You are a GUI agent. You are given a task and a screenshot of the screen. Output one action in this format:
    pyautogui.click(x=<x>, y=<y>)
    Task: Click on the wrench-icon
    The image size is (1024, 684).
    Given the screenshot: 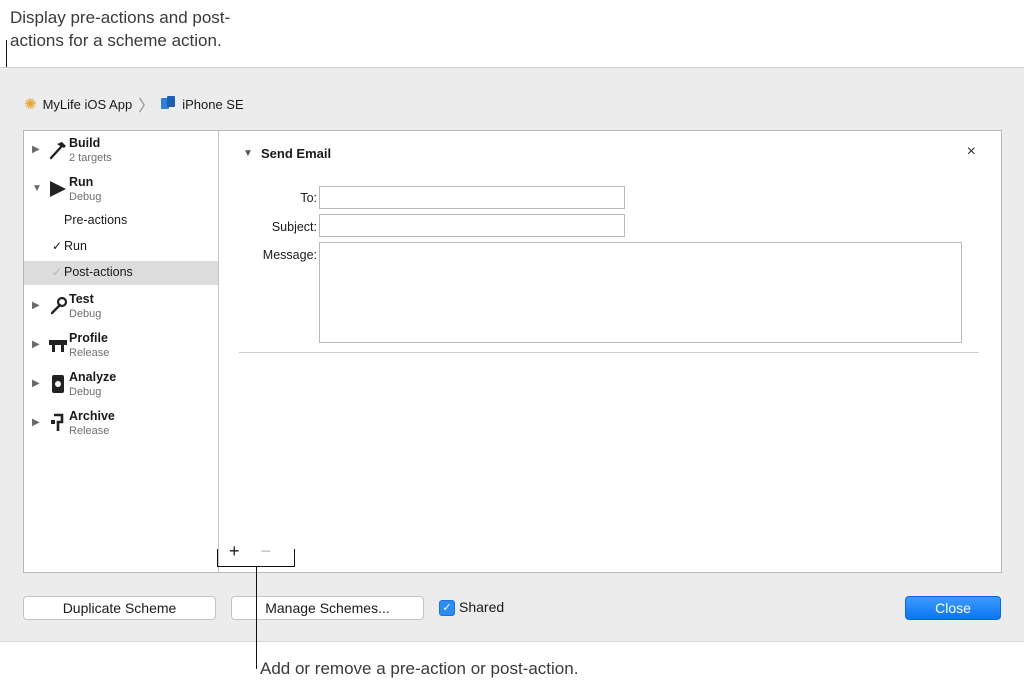 What is the action you would take?
    pyautogui.click(x=58, y=306)
    